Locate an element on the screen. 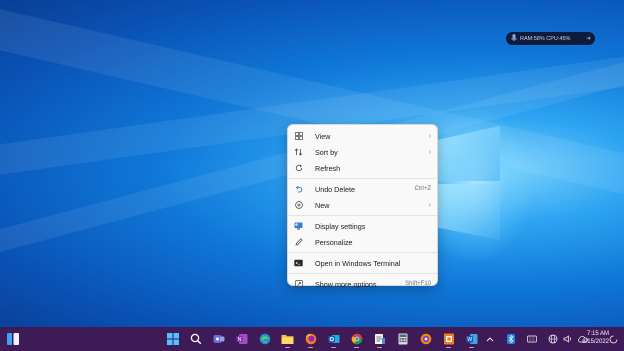  terminal-icon is located at coordinates (298, 263).